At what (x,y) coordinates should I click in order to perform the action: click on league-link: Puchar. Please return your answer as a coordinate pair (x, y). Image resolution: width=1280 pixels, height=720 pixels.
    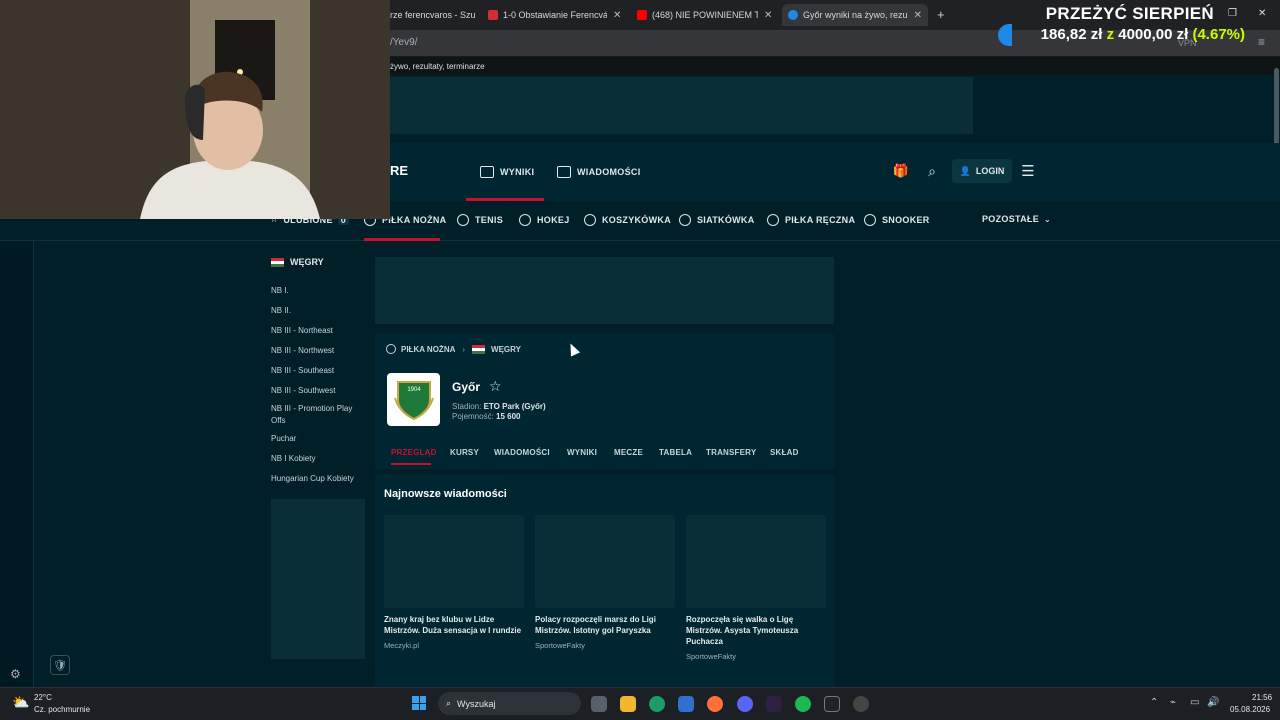
    Looking at the image, I should click on (318, 439).